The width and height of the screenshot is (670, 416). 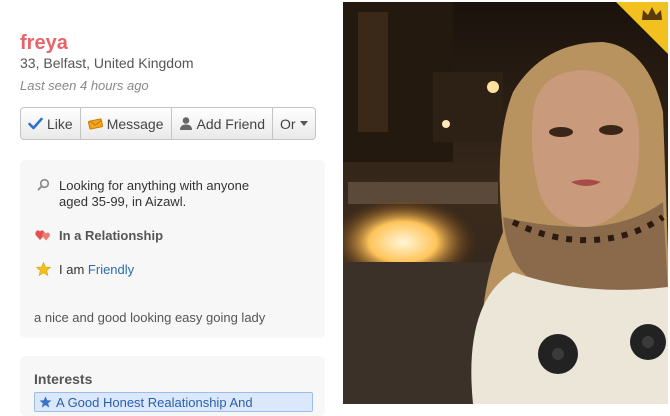 I want to click on add-friend-label: Add Friend, so click(x=230, y=123).